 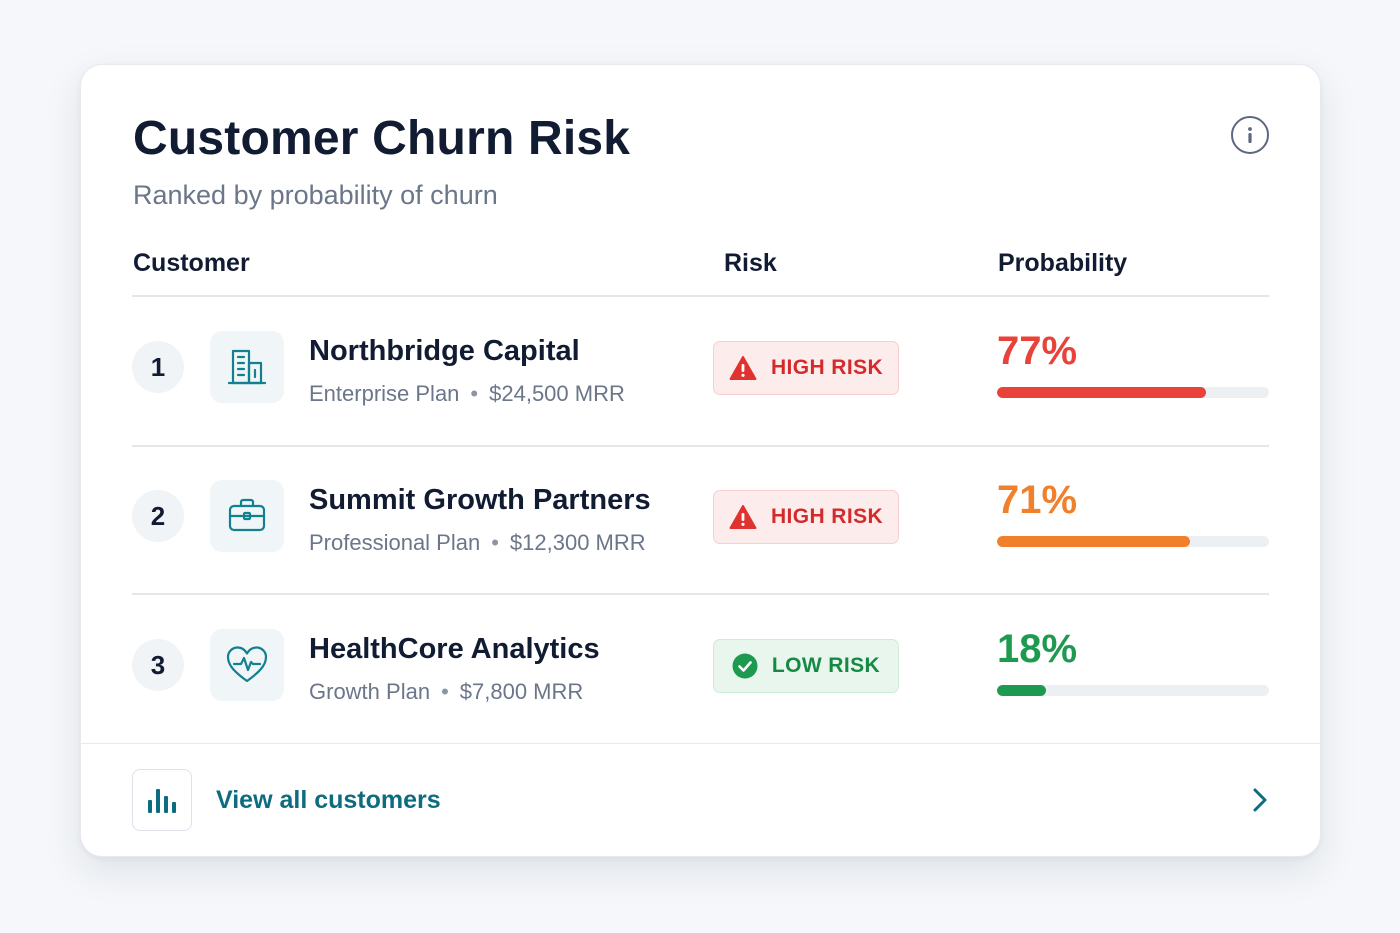 What do you see at coordinates (750, 263) in the screenshot?
I see `column-header-risk: Risk` at bounding box center [750, 263].